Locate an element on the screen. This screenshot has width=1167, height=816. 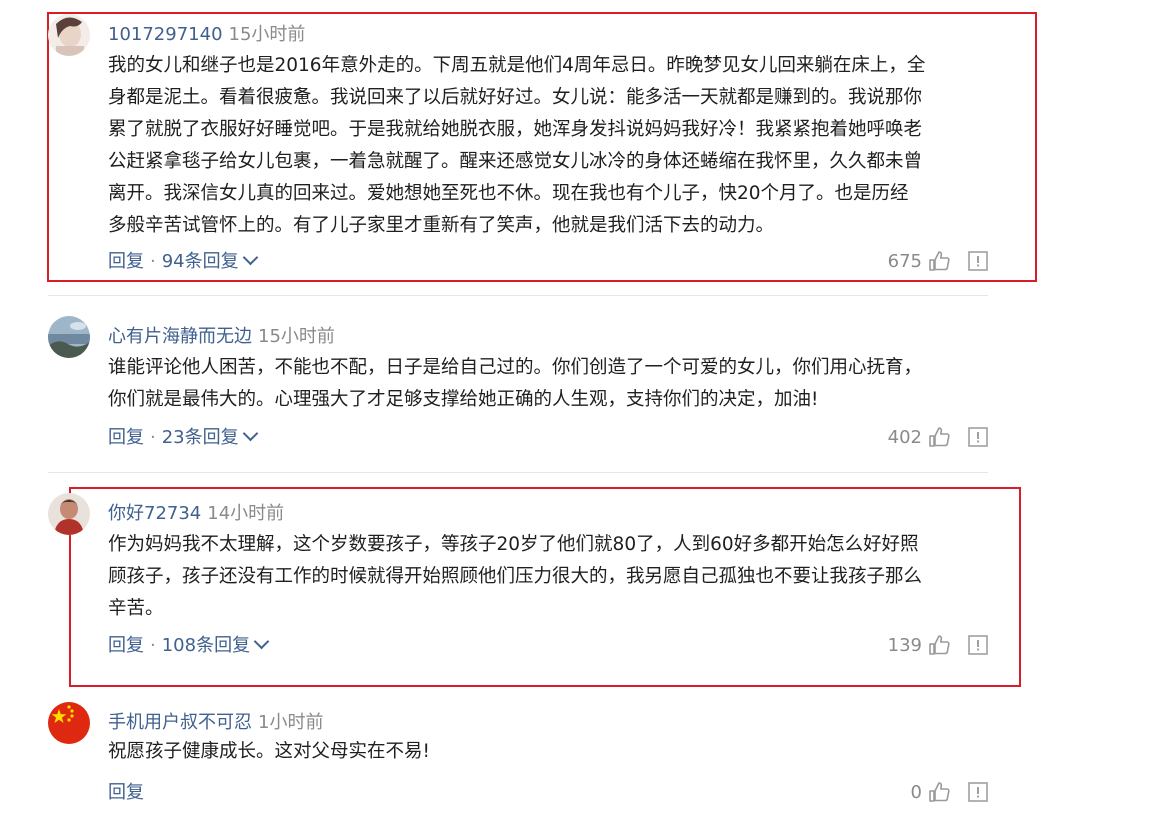
like-count: 139 is located at coordinates (904, 645).